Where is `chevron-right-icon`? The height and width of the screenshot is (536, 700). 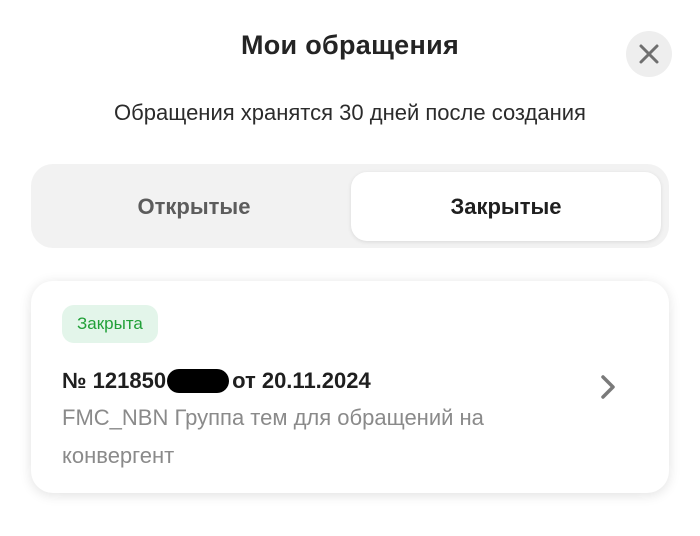
chevron-right-icon is located at coordinates (608, 387).